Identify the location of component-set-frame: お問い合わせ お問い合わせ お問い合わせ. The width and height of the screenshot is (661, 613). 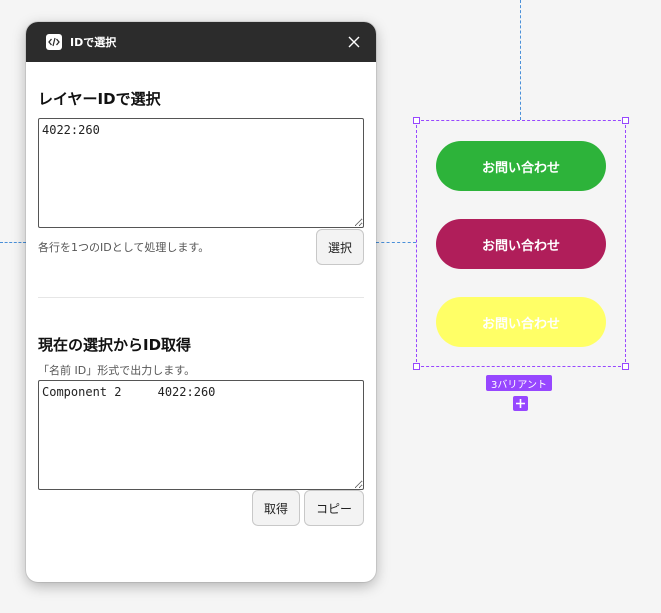
(521, 243).